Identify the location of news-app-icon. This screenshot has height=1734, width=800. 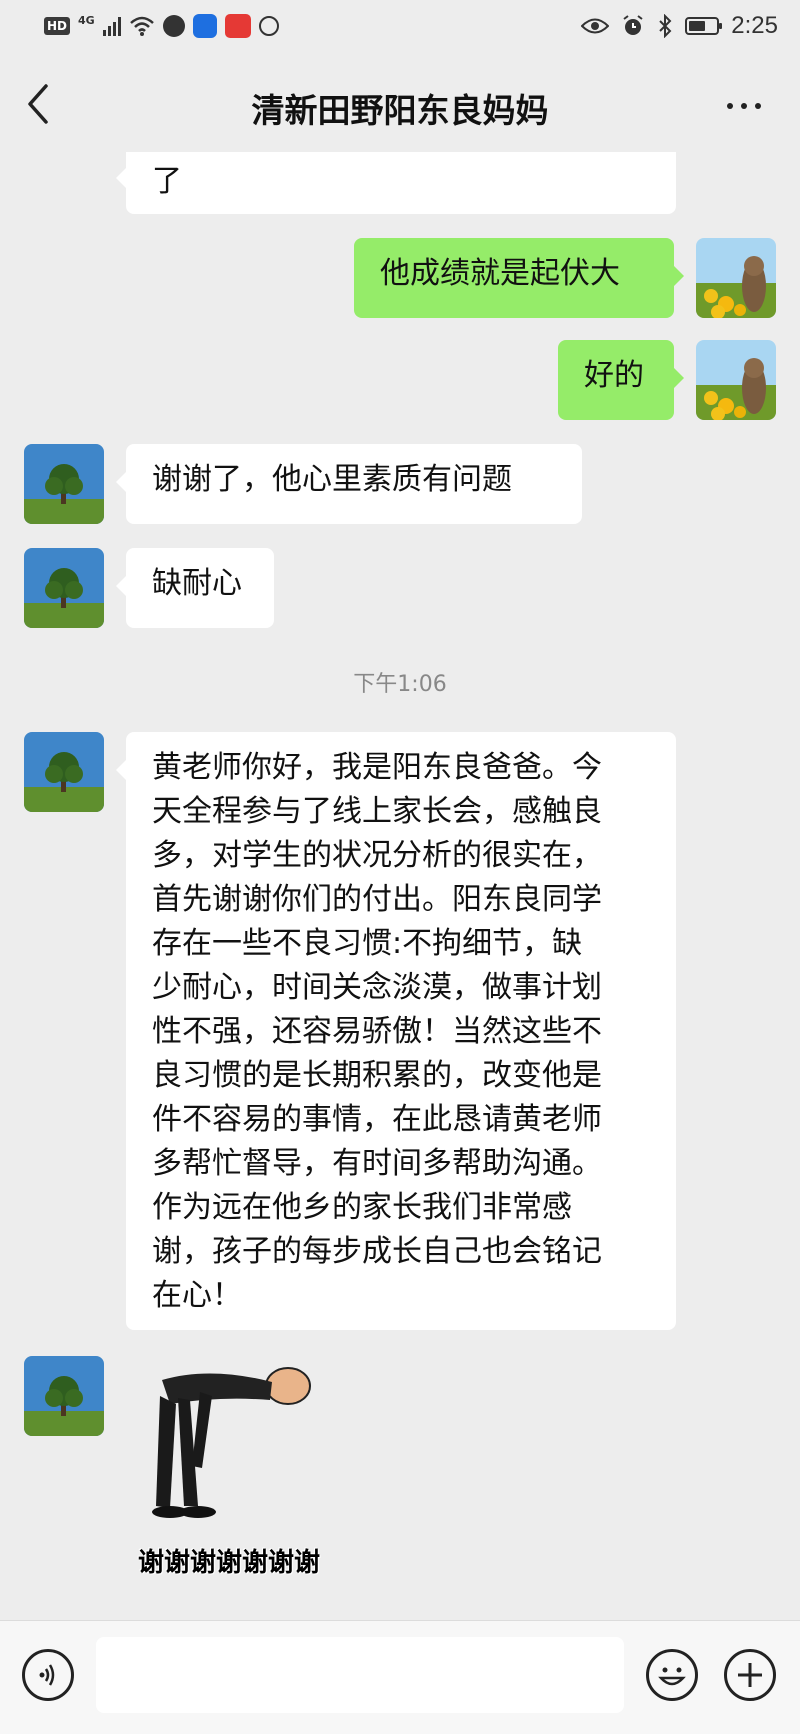
(237, 26).